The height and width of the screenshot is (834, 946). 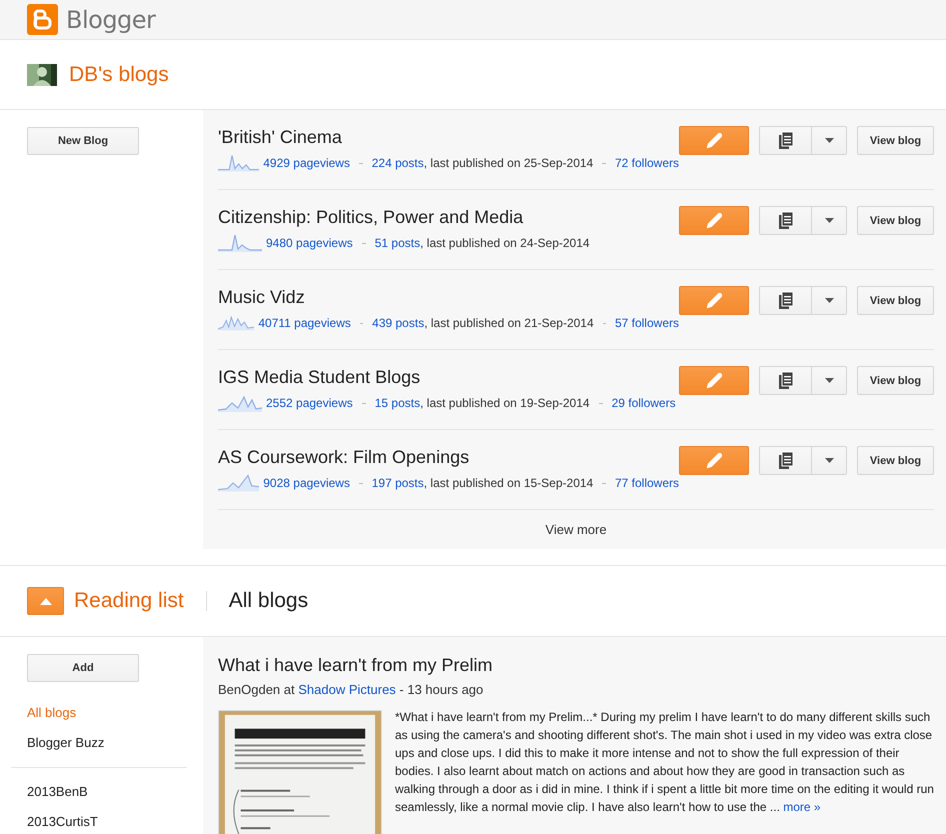 I want to click on blog-title: AS Coursework: Film Openings, so click(x=344, y=457).